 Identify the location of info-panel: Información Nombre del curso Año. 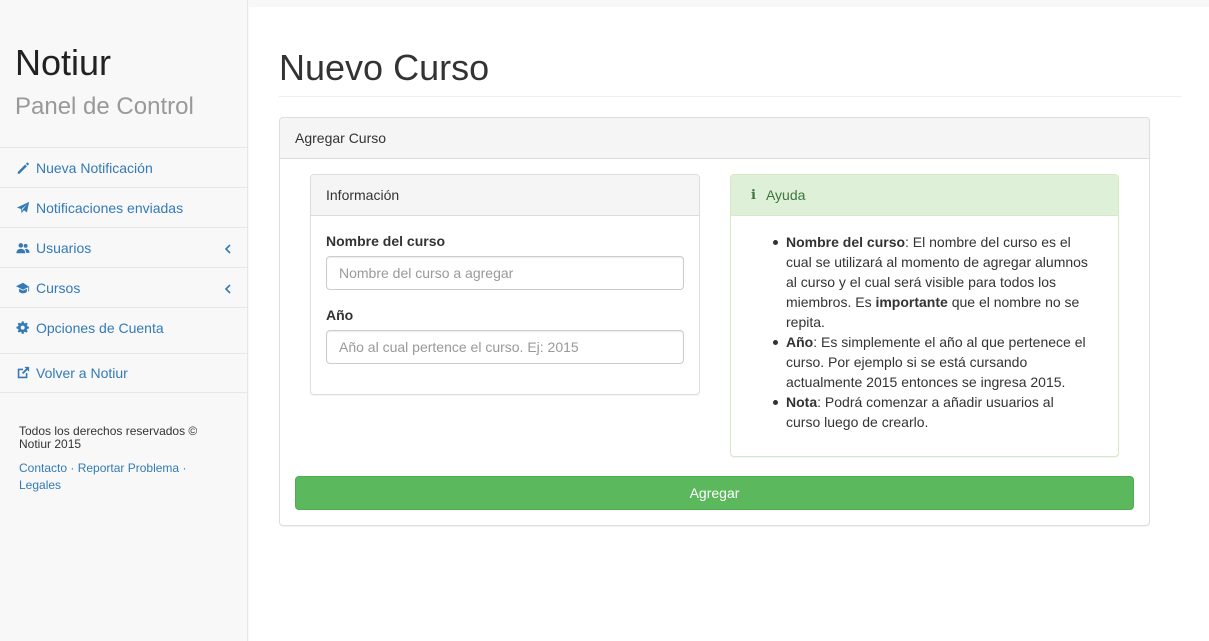
(505, 284).